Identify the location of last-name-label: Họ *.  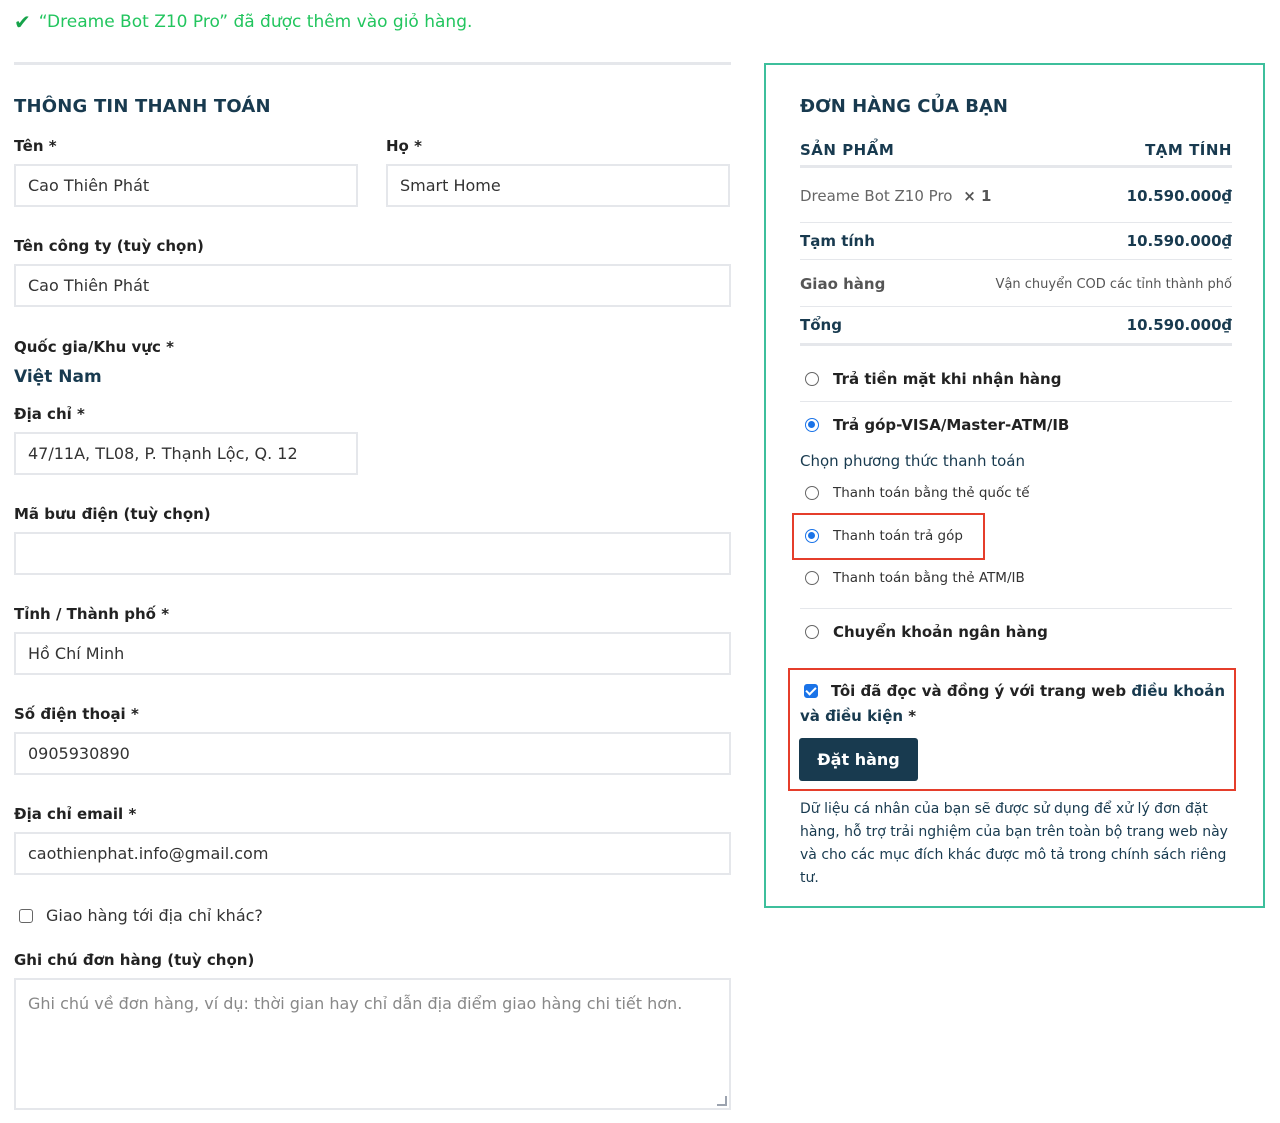
(404, 146).